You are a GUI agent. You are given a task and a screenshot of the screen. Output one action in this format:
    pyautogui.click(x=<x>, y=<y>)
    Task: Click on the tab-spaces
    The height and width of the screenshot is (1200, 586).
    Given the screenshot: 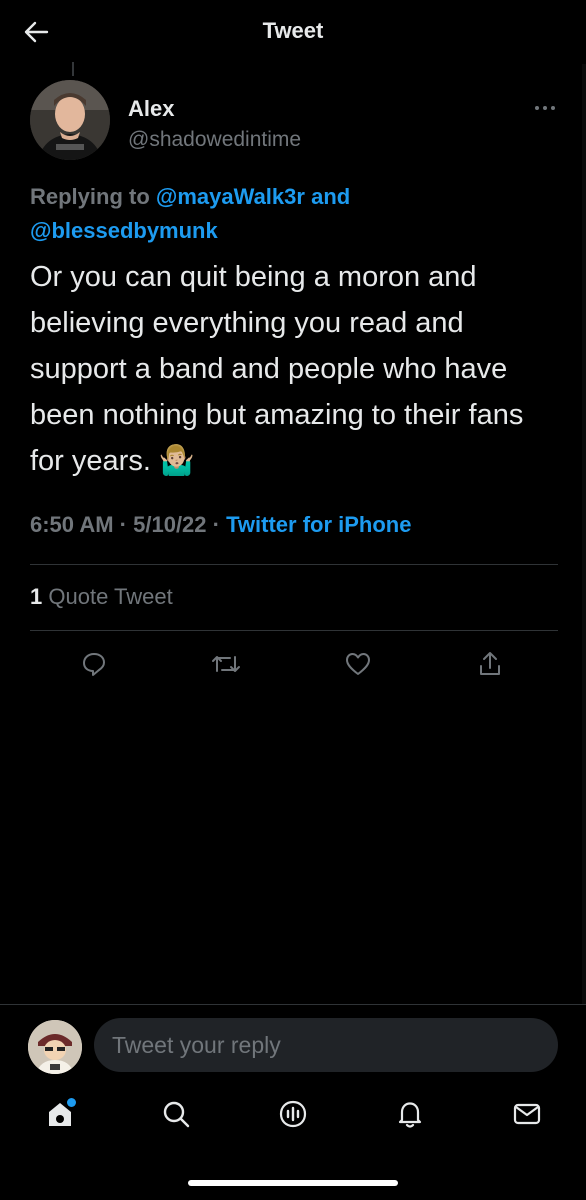 What is the action you would take?
    pyautogui.click(x=293, y=1114)
    